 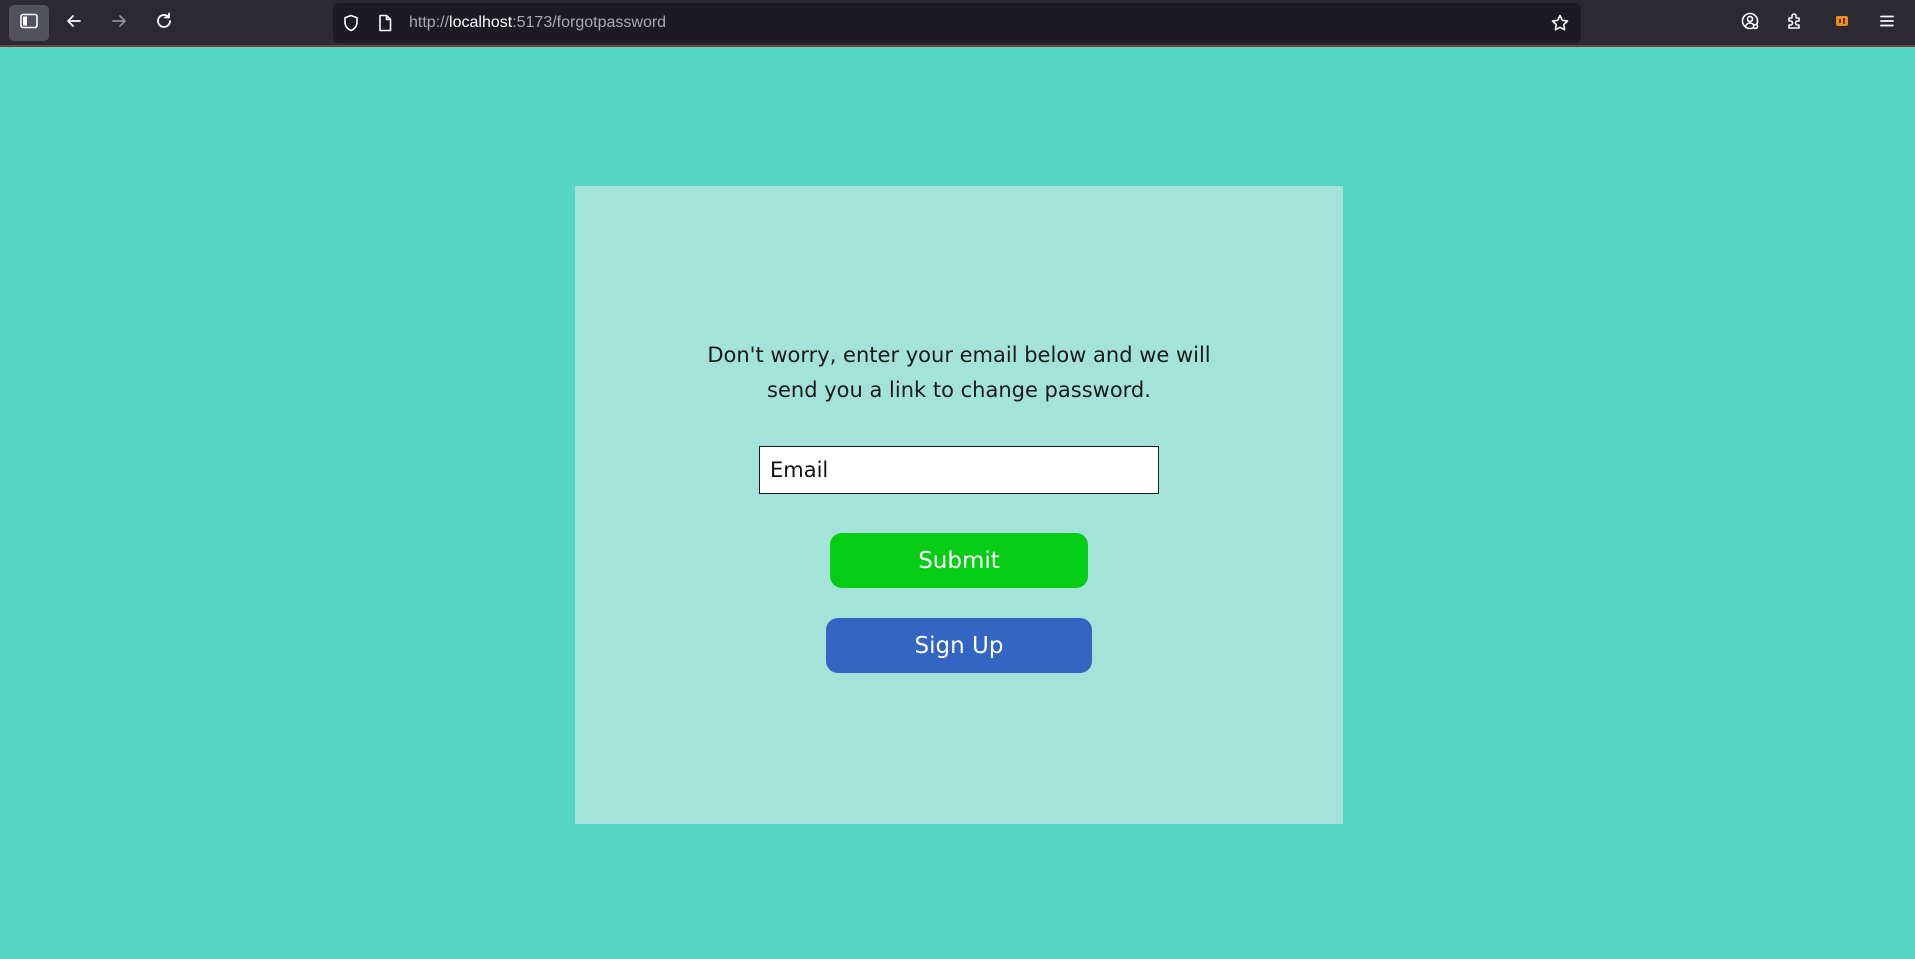 I want to click on page-icon, so click(x=385, y=23).